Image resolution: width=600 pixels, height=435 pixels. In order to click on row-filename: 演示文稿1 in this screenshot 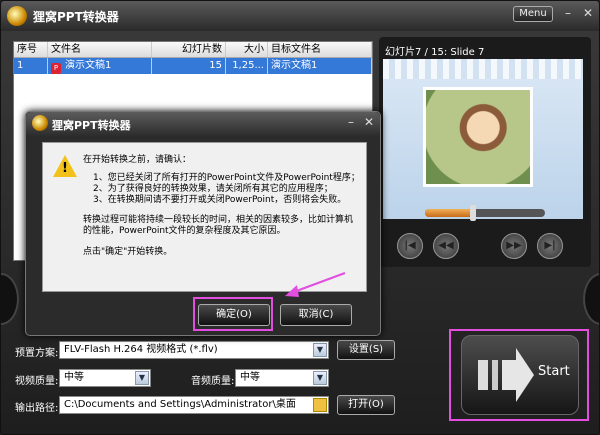, I will do `click(88, 65)`.